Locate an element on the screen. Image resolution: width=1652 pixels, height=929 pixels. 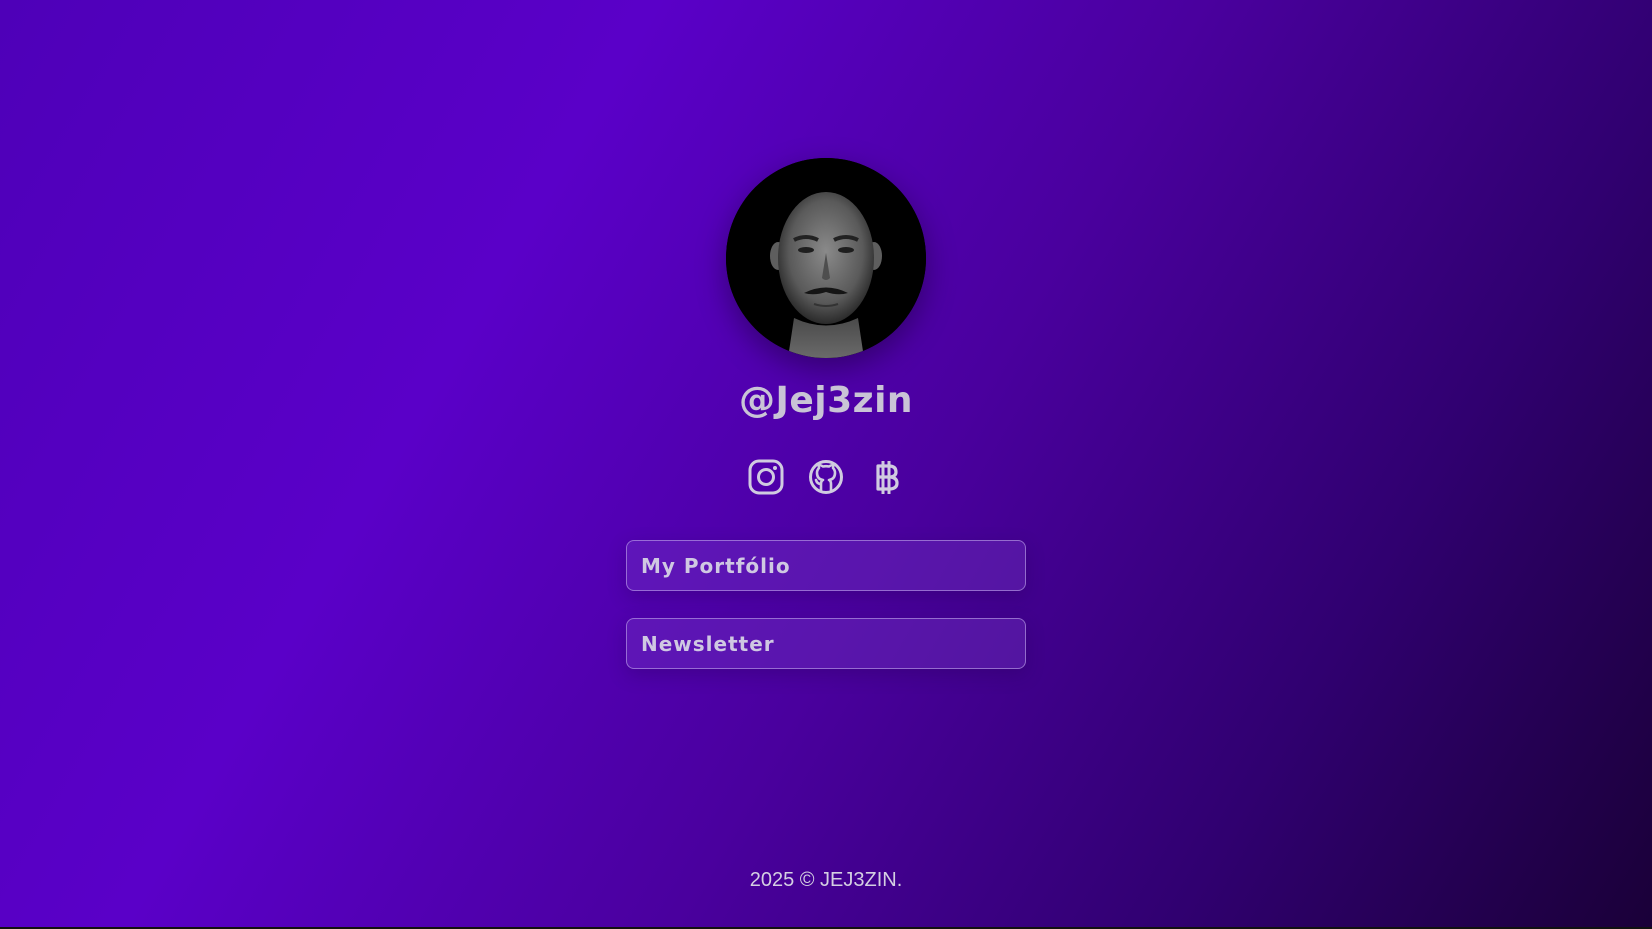
github-link is located at coordinates (826, 477).